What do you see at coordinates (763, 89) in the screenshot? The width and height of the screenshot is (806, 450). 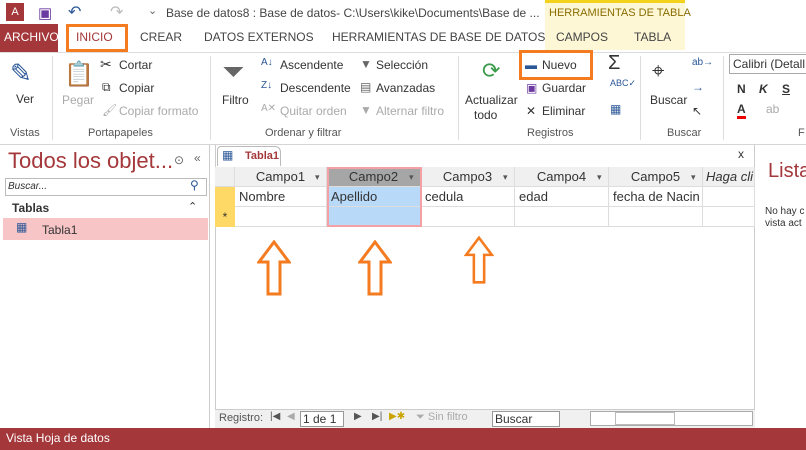 I see `italic-button: K` at bounding box center [763, 89].